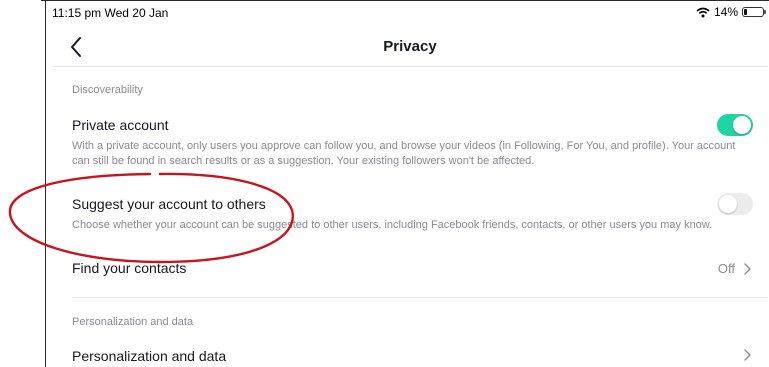 This screenshot has height=367, width=769. Describe the element at coordinates (120, 125) in the screenshot. I see `private-account-label: Private account` at that location.